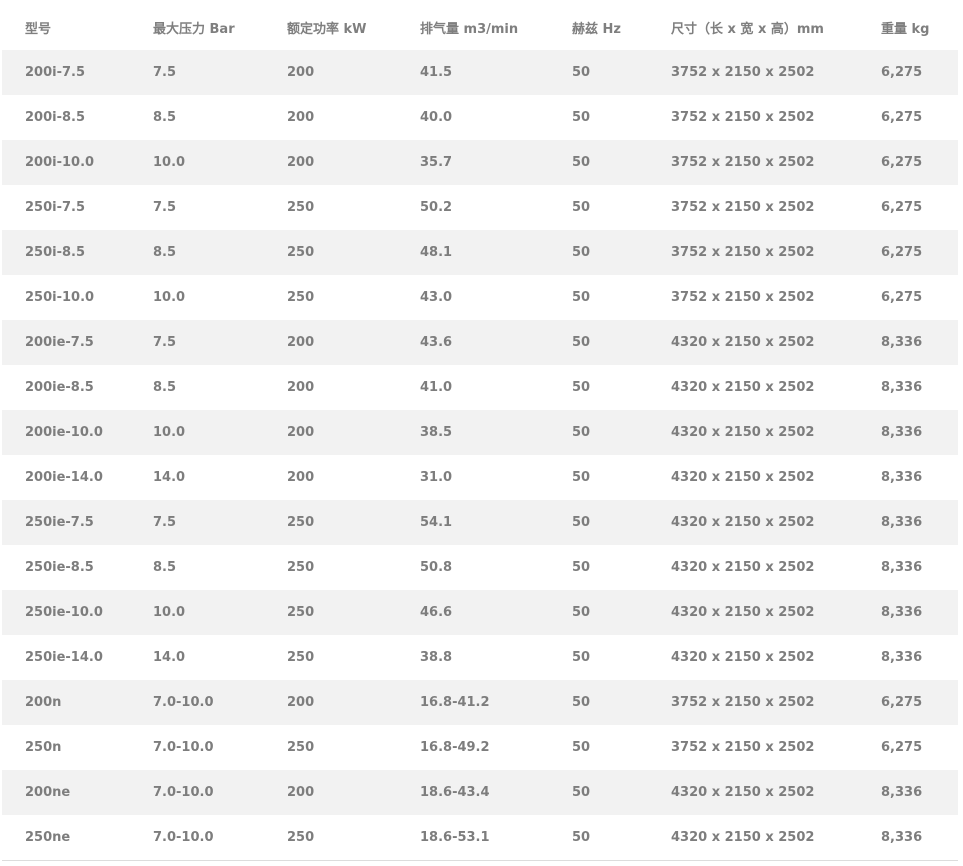 This screenshot has width=963, height=866. Describe the element at coordinates (66, 522) in the screenshot. I see `model-cell: 250ie-7.5` at that location.